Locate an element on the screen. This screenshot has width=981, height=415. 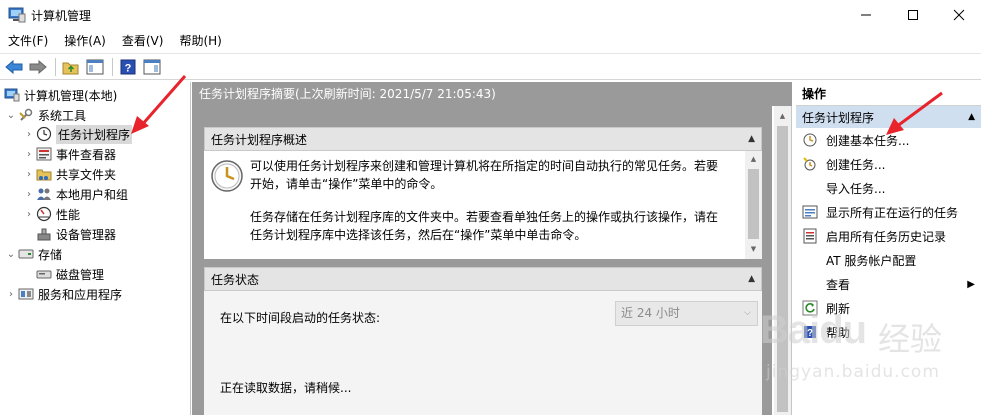
tree-label: 计算机管理(本地) is located at coordinates (71, 95).